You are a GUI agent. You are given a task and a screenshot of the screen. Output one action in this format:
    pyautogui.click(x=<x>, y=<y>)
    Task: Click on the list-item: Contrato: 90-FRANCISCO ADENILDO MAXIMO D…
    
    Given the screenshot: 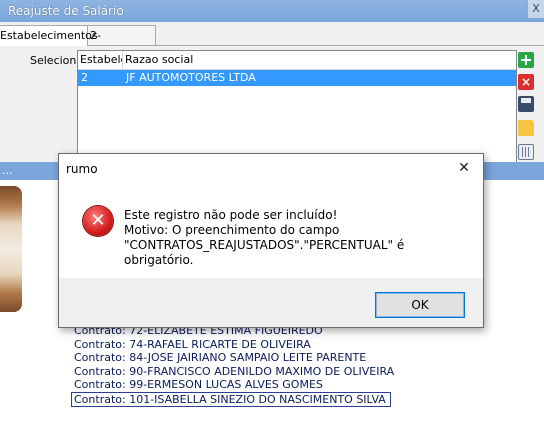 What is the action you would take?
    pyautogui.click(x=238, y=372)
    